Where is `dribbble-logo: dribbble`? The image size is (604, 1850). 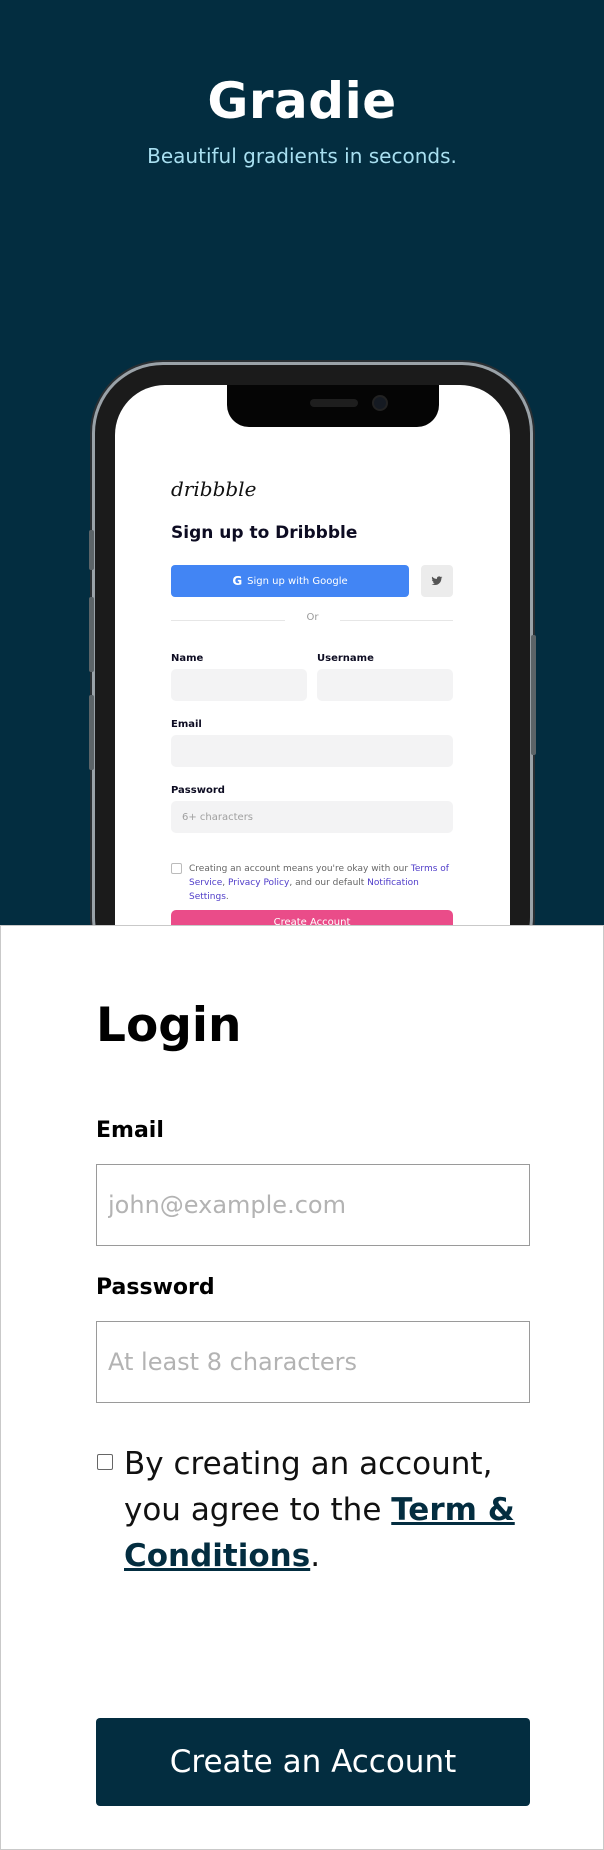
dribbble-logo: dribbble is located at coordinates (214, 489).